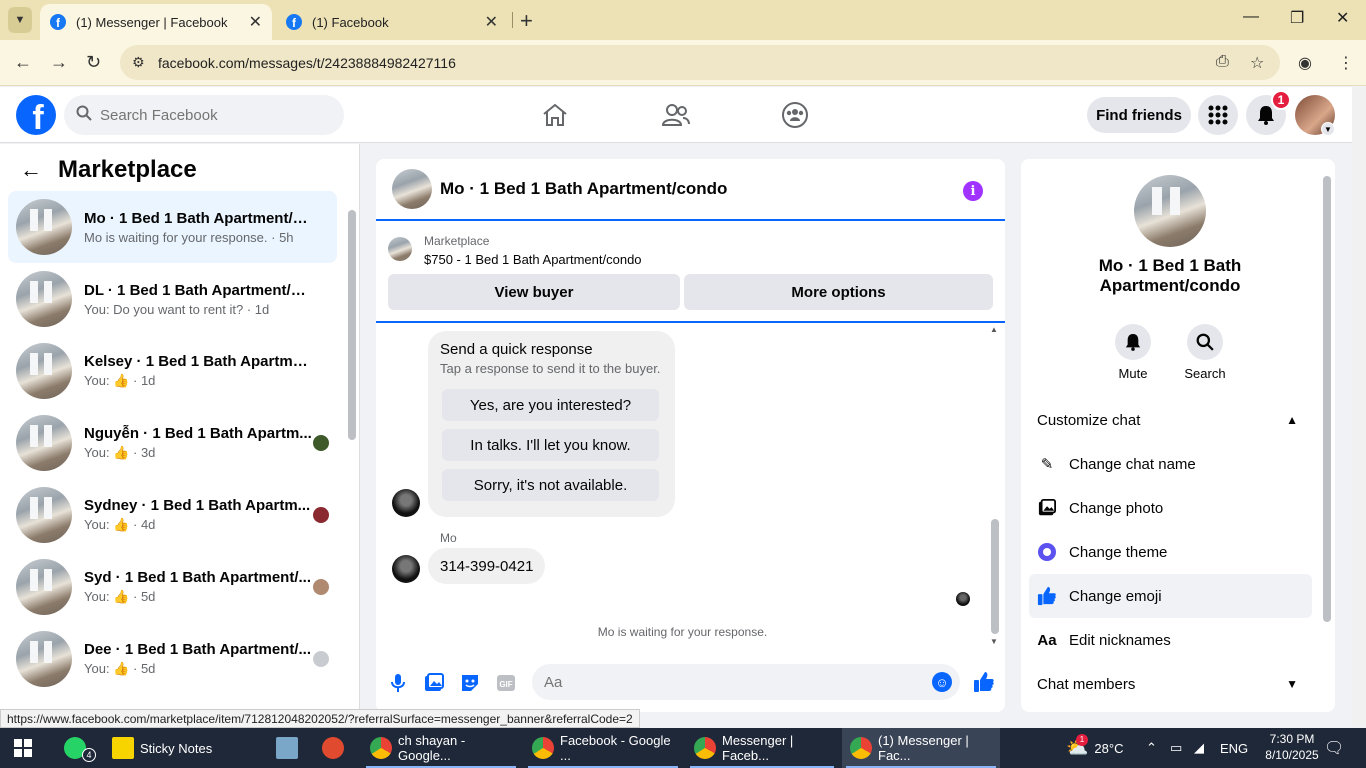 The width and height of the screenshot is (1366, 768). Describe the element at coordinates (1342, 18) in the screenshot. I see `close-window-icon: ✕` at that location.